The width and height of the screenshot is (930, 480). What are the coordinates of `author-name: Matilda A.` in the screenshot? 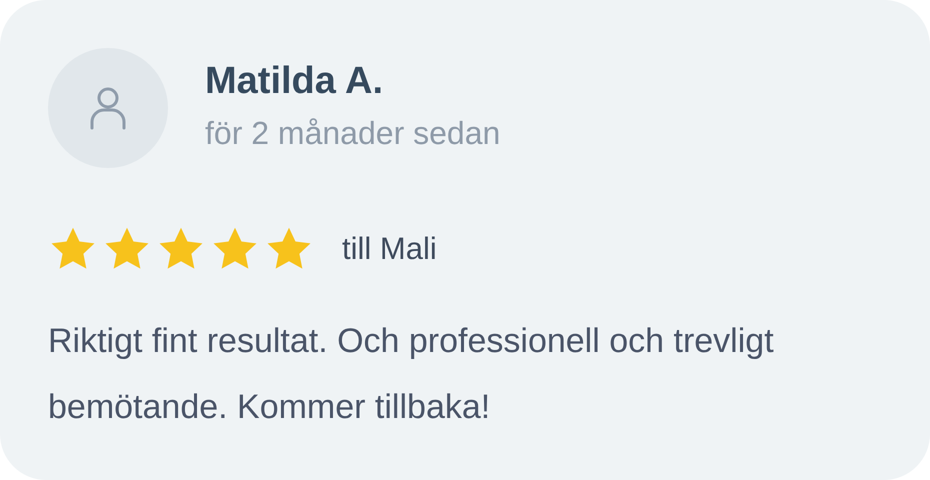 It's located at (294, 81).